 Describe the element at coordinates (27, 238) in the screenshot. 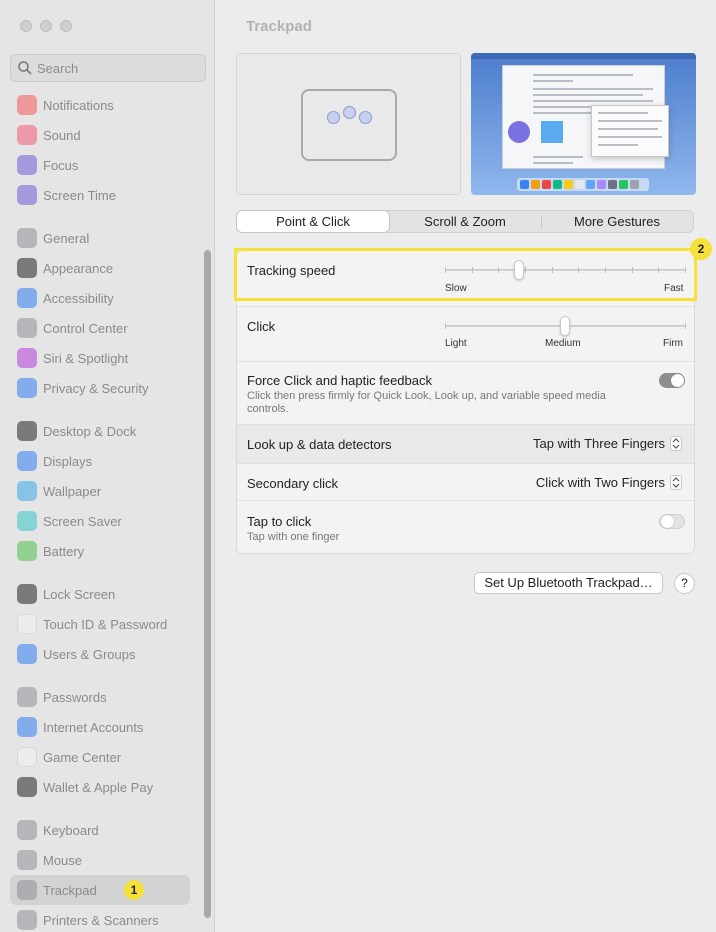

I see `gear-icon` at that location.